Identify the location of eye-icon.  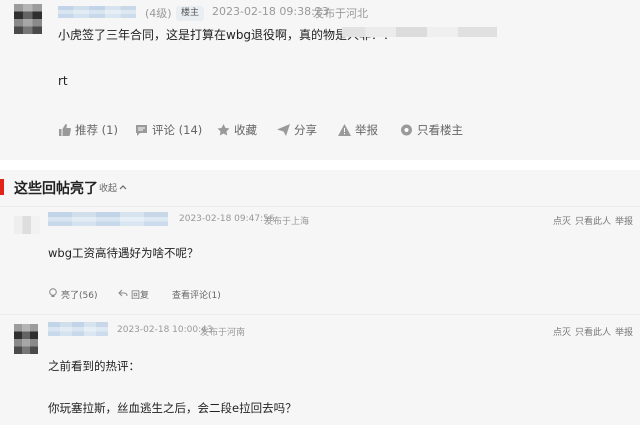
(406, 130).